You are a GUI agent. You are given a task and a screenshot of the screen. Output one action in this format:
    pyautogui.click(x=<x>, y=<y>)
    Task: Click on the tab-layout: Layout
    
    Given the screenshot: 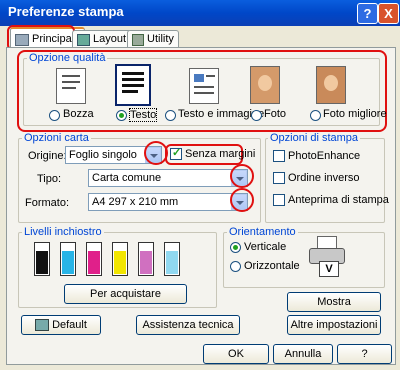 What is the action you would take?
    pyautogui.click(x=102, y=39)
    